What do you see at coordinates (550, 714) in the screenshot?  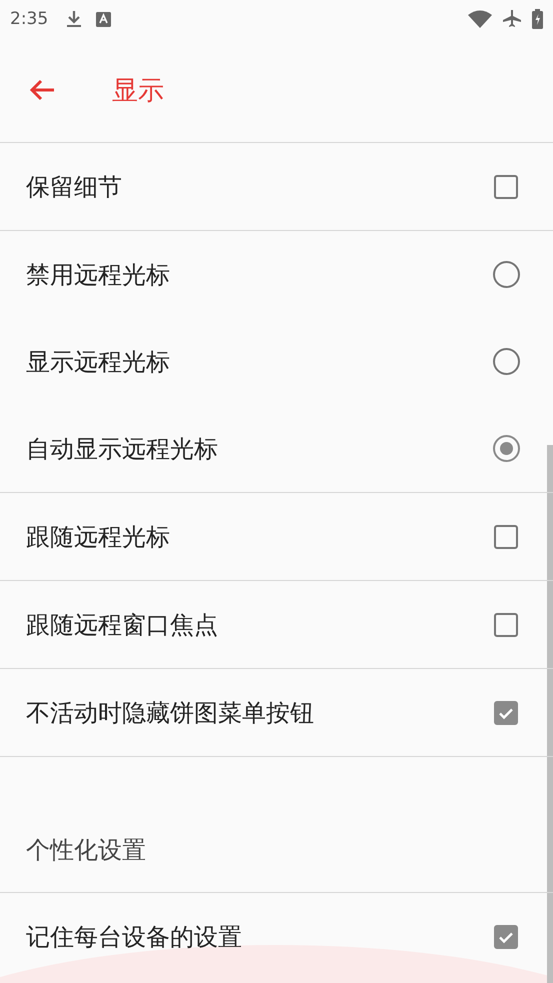 I see `scrollbar` at bounding box center [550, 714].